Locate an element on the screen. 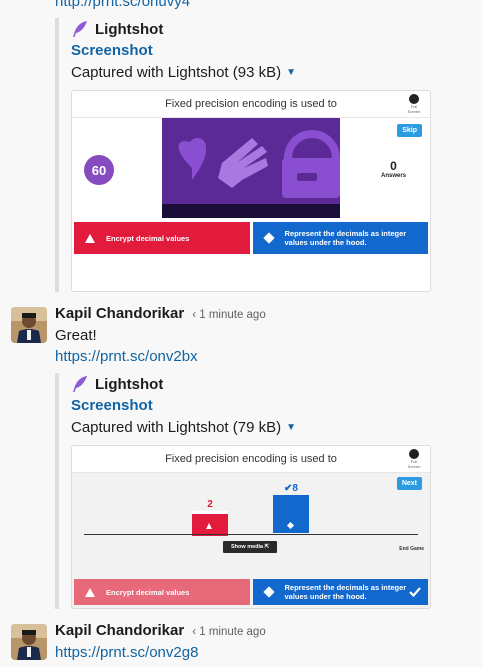 The image size is (482, 667). screenshot-link: https://prnt.sc/onv2bx is located at coordinates (126, 356).